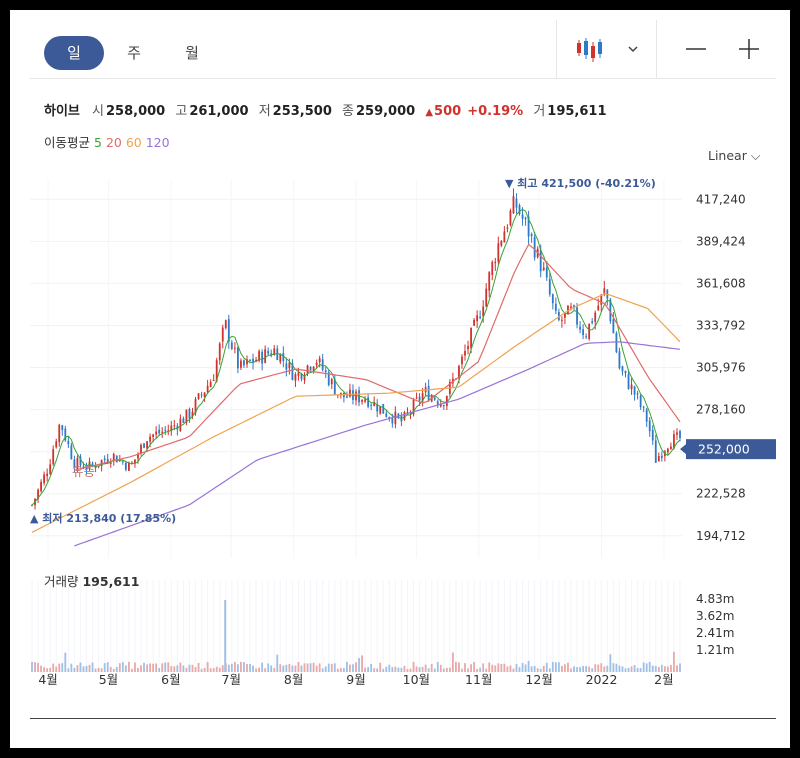 This screenshot has height=758, width=800. Describe the element at coordinates (91, 581) in the screenshot. I see `volume-title: 거래량 195,611` at that location.